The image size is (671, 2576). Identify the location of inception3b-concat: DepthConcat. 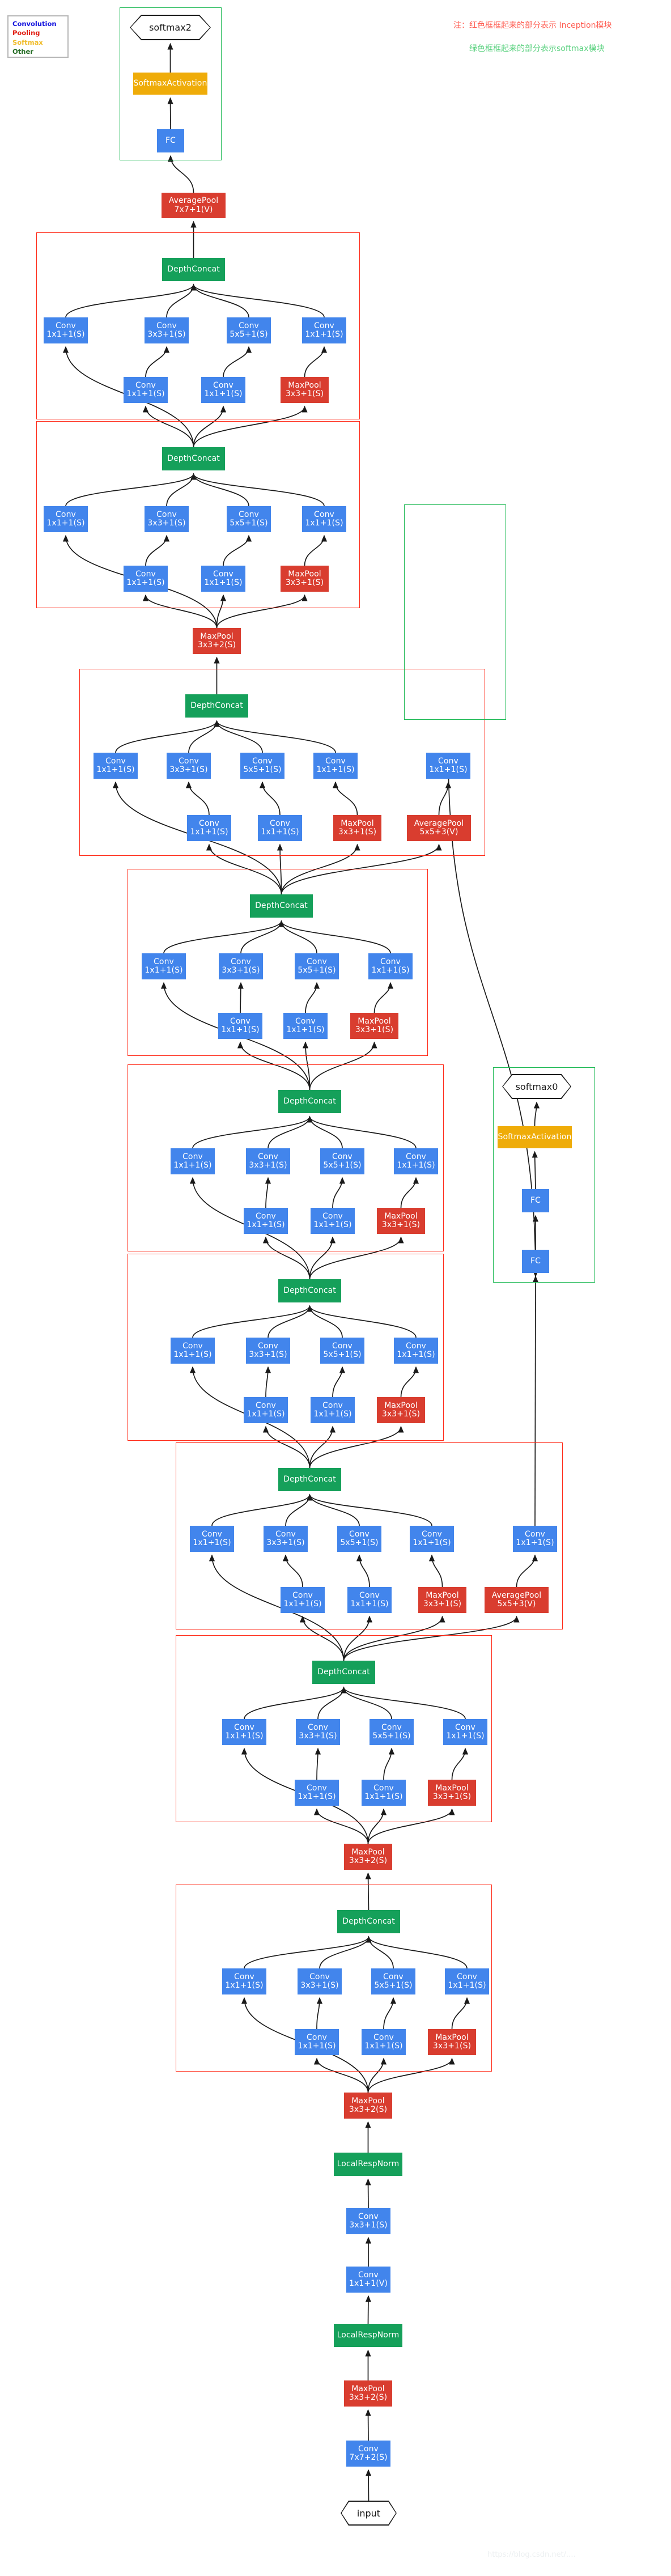
(344, 1672).